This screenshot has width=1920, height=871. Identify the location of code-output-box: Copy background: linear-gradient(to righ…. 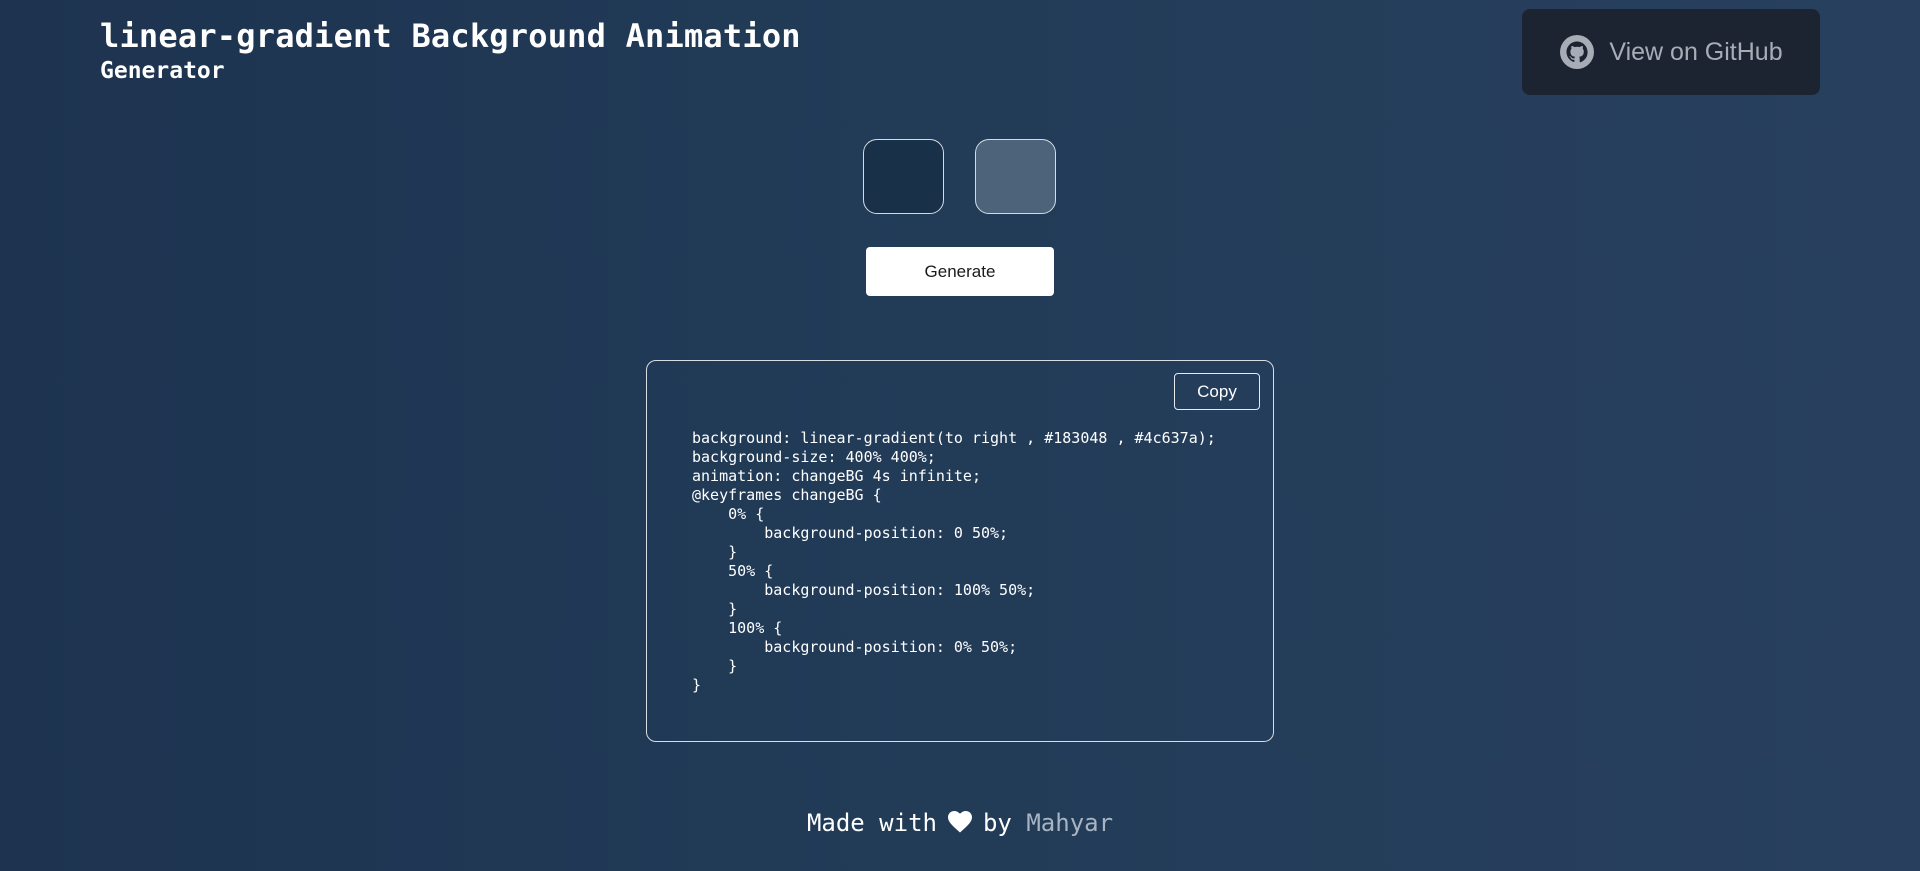
(960, 551).